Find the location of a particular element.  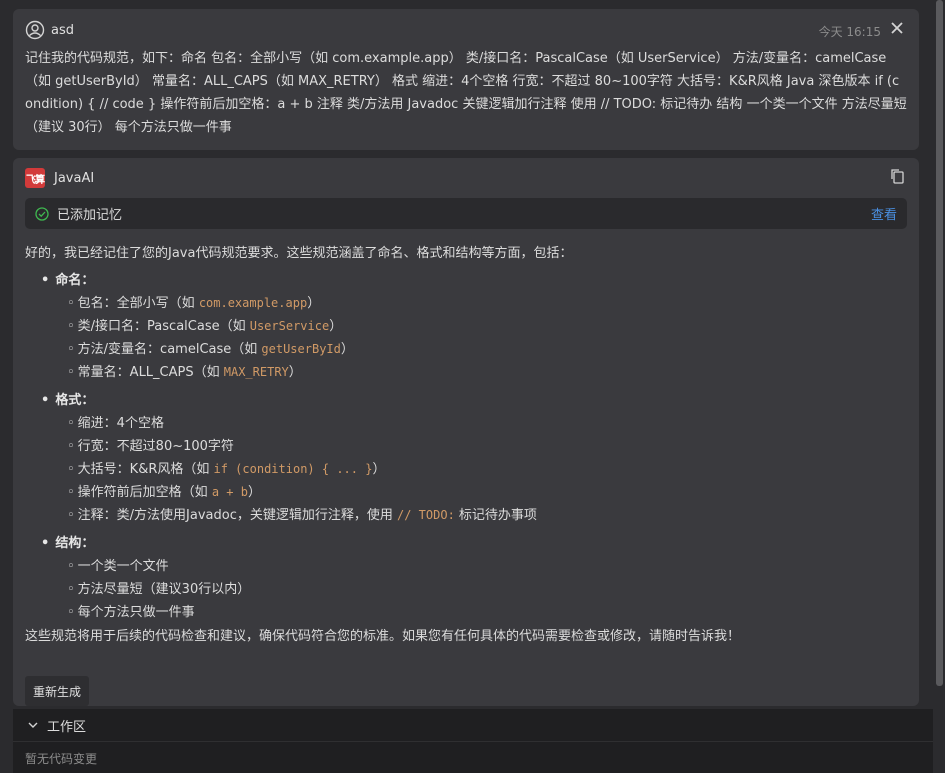

copy-icon is located at coordinates (897, 176).